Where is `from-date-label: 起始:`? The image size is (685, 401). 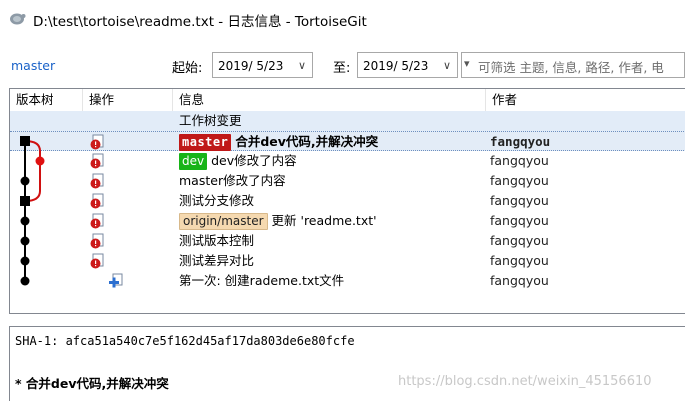
from-date-label: 起始: is located at coordinates (187, 68).